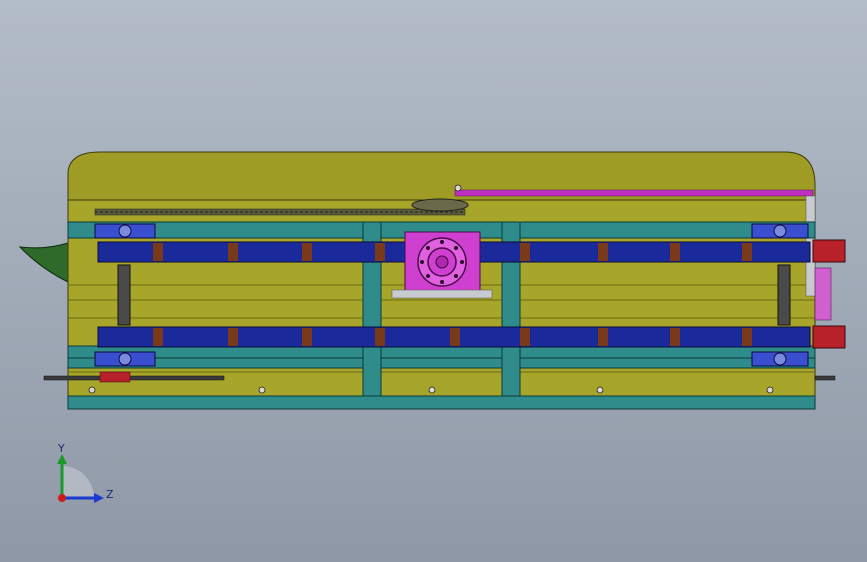  I want to click on bearing-top-left, so click(125, 231).